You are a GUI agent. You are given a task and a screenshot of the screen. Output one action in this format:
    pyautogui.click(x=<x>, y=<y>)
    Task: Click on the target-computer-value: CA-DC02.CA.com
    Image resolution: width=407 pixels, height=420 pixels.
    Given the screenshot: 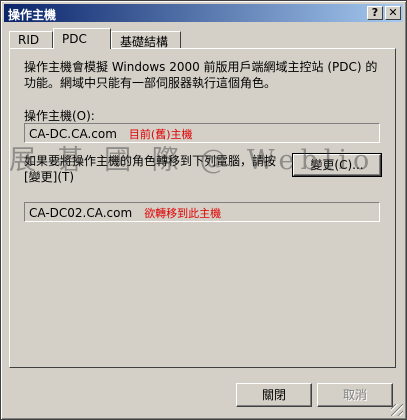 What is the action you would take?
    pyautogui.click(x=81, y=213)
    